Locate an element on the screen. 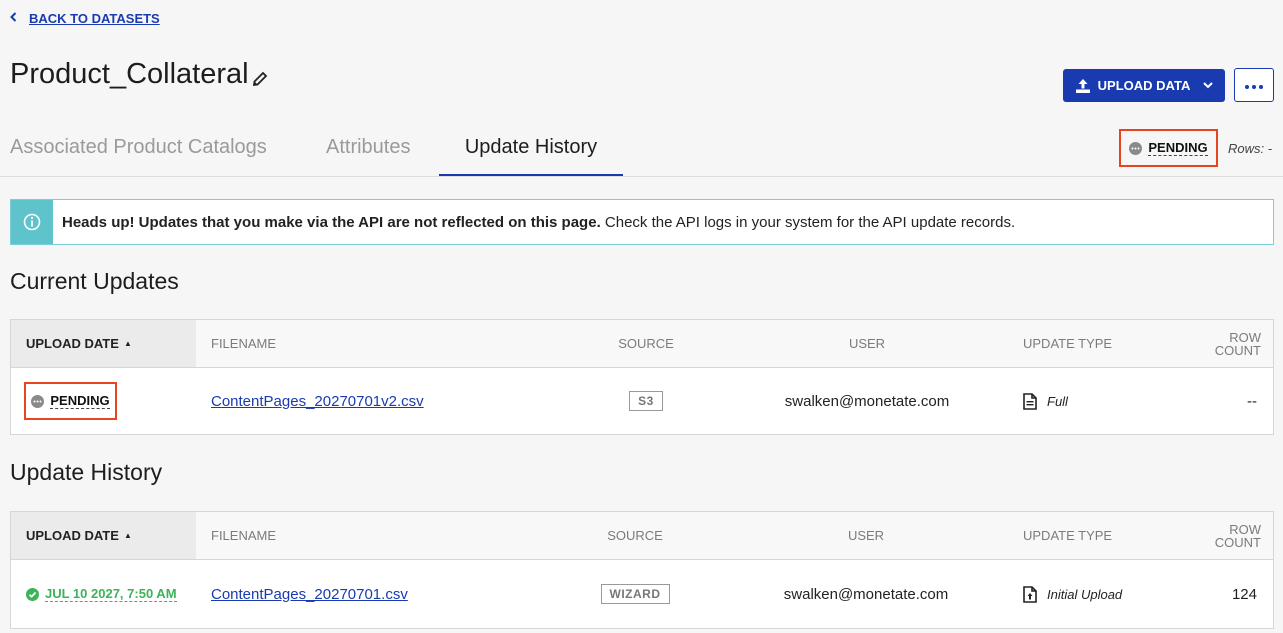  page-title: Product_Collateral is located at coordinates (139, 74).